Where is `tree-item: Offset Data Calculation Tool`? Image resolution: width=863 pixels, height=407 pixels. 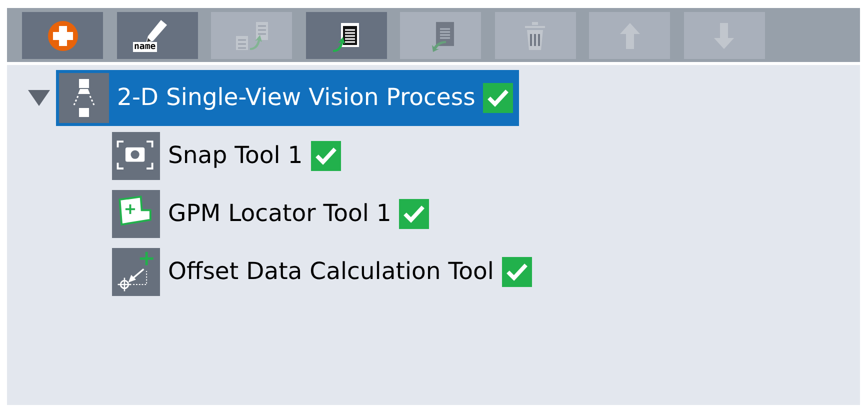
tree-item: Offset Data Calculation Tool is located at coordinates (322, 272).